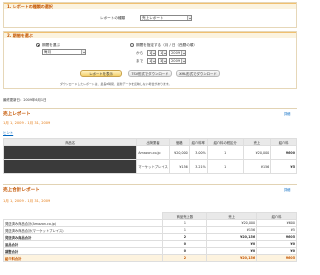 This screenshot has height=275, width=320. I want to click on from-day-select: 1, so click(162, 53).